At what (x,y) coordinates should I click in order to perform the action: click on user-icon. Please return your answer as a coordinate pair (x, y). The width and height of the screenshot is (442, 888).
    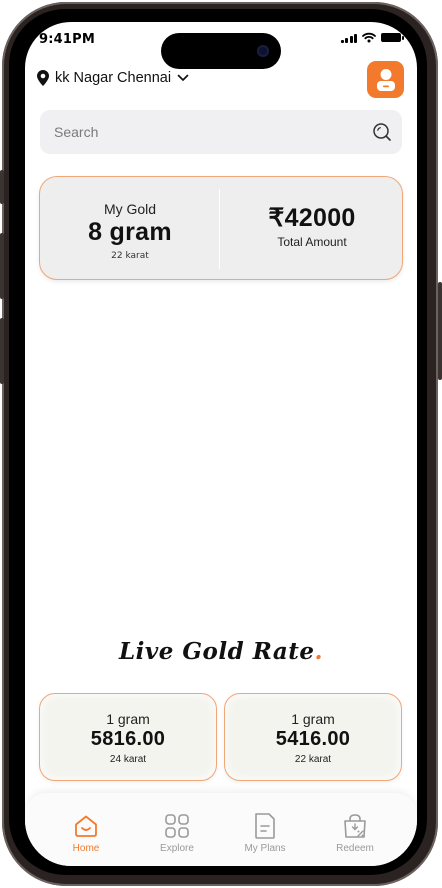
    Looking at the image, I should click on (385, 79).